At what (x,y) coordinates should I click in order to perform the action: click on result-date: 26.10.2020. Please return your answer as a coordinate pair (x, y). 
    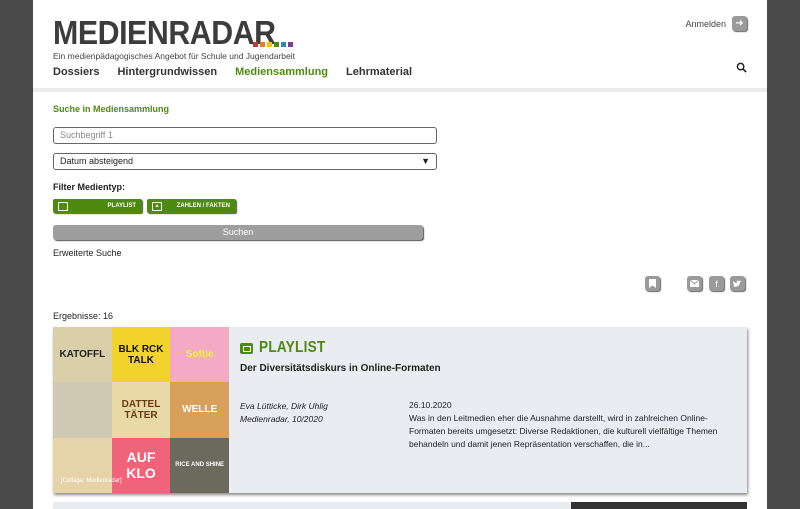
    Looking at the image, I should click on (430, 405).